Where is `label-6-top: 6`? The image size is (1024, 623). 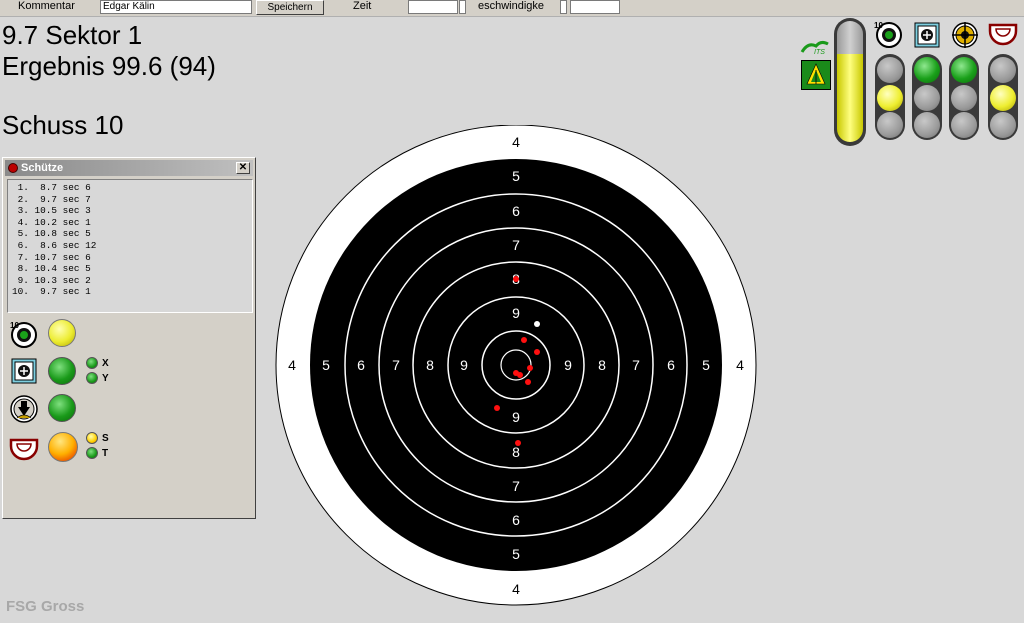 label-6-top: 6 is located at coordinates (516, 211).